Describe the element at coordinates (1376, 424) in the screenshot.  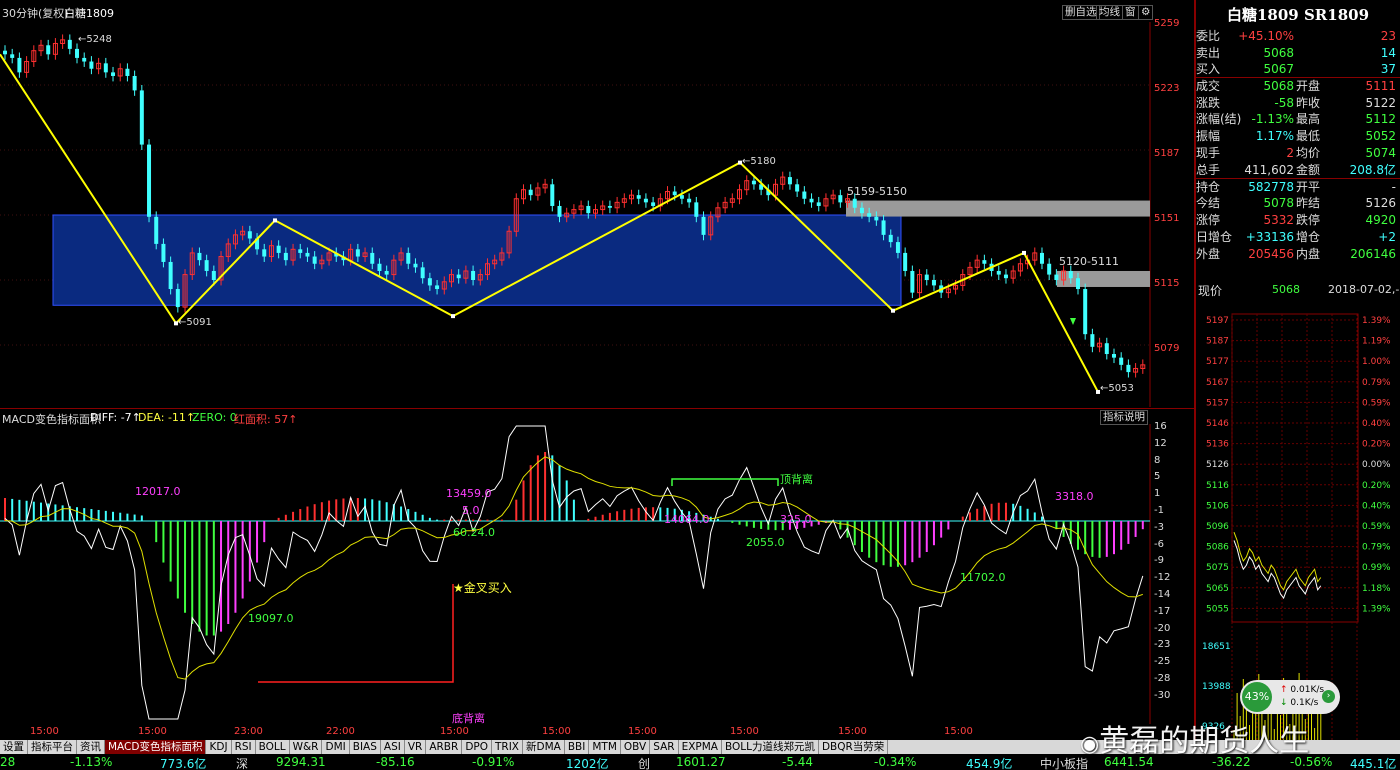
I see `mini-right-tick: 0.40%` at that location.